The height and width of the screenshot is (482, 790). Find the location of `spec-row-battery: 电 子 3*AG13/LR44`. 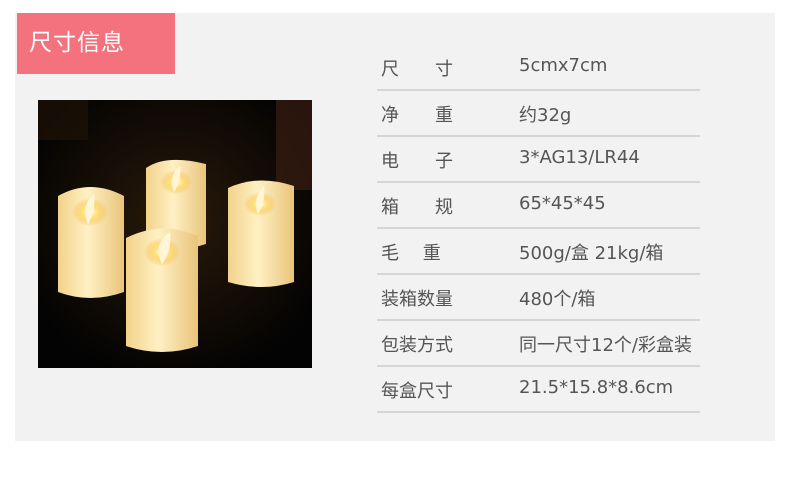

spec-row-battery: 电 子 3*AG13/LR44 is located at coordinates (538, 160).